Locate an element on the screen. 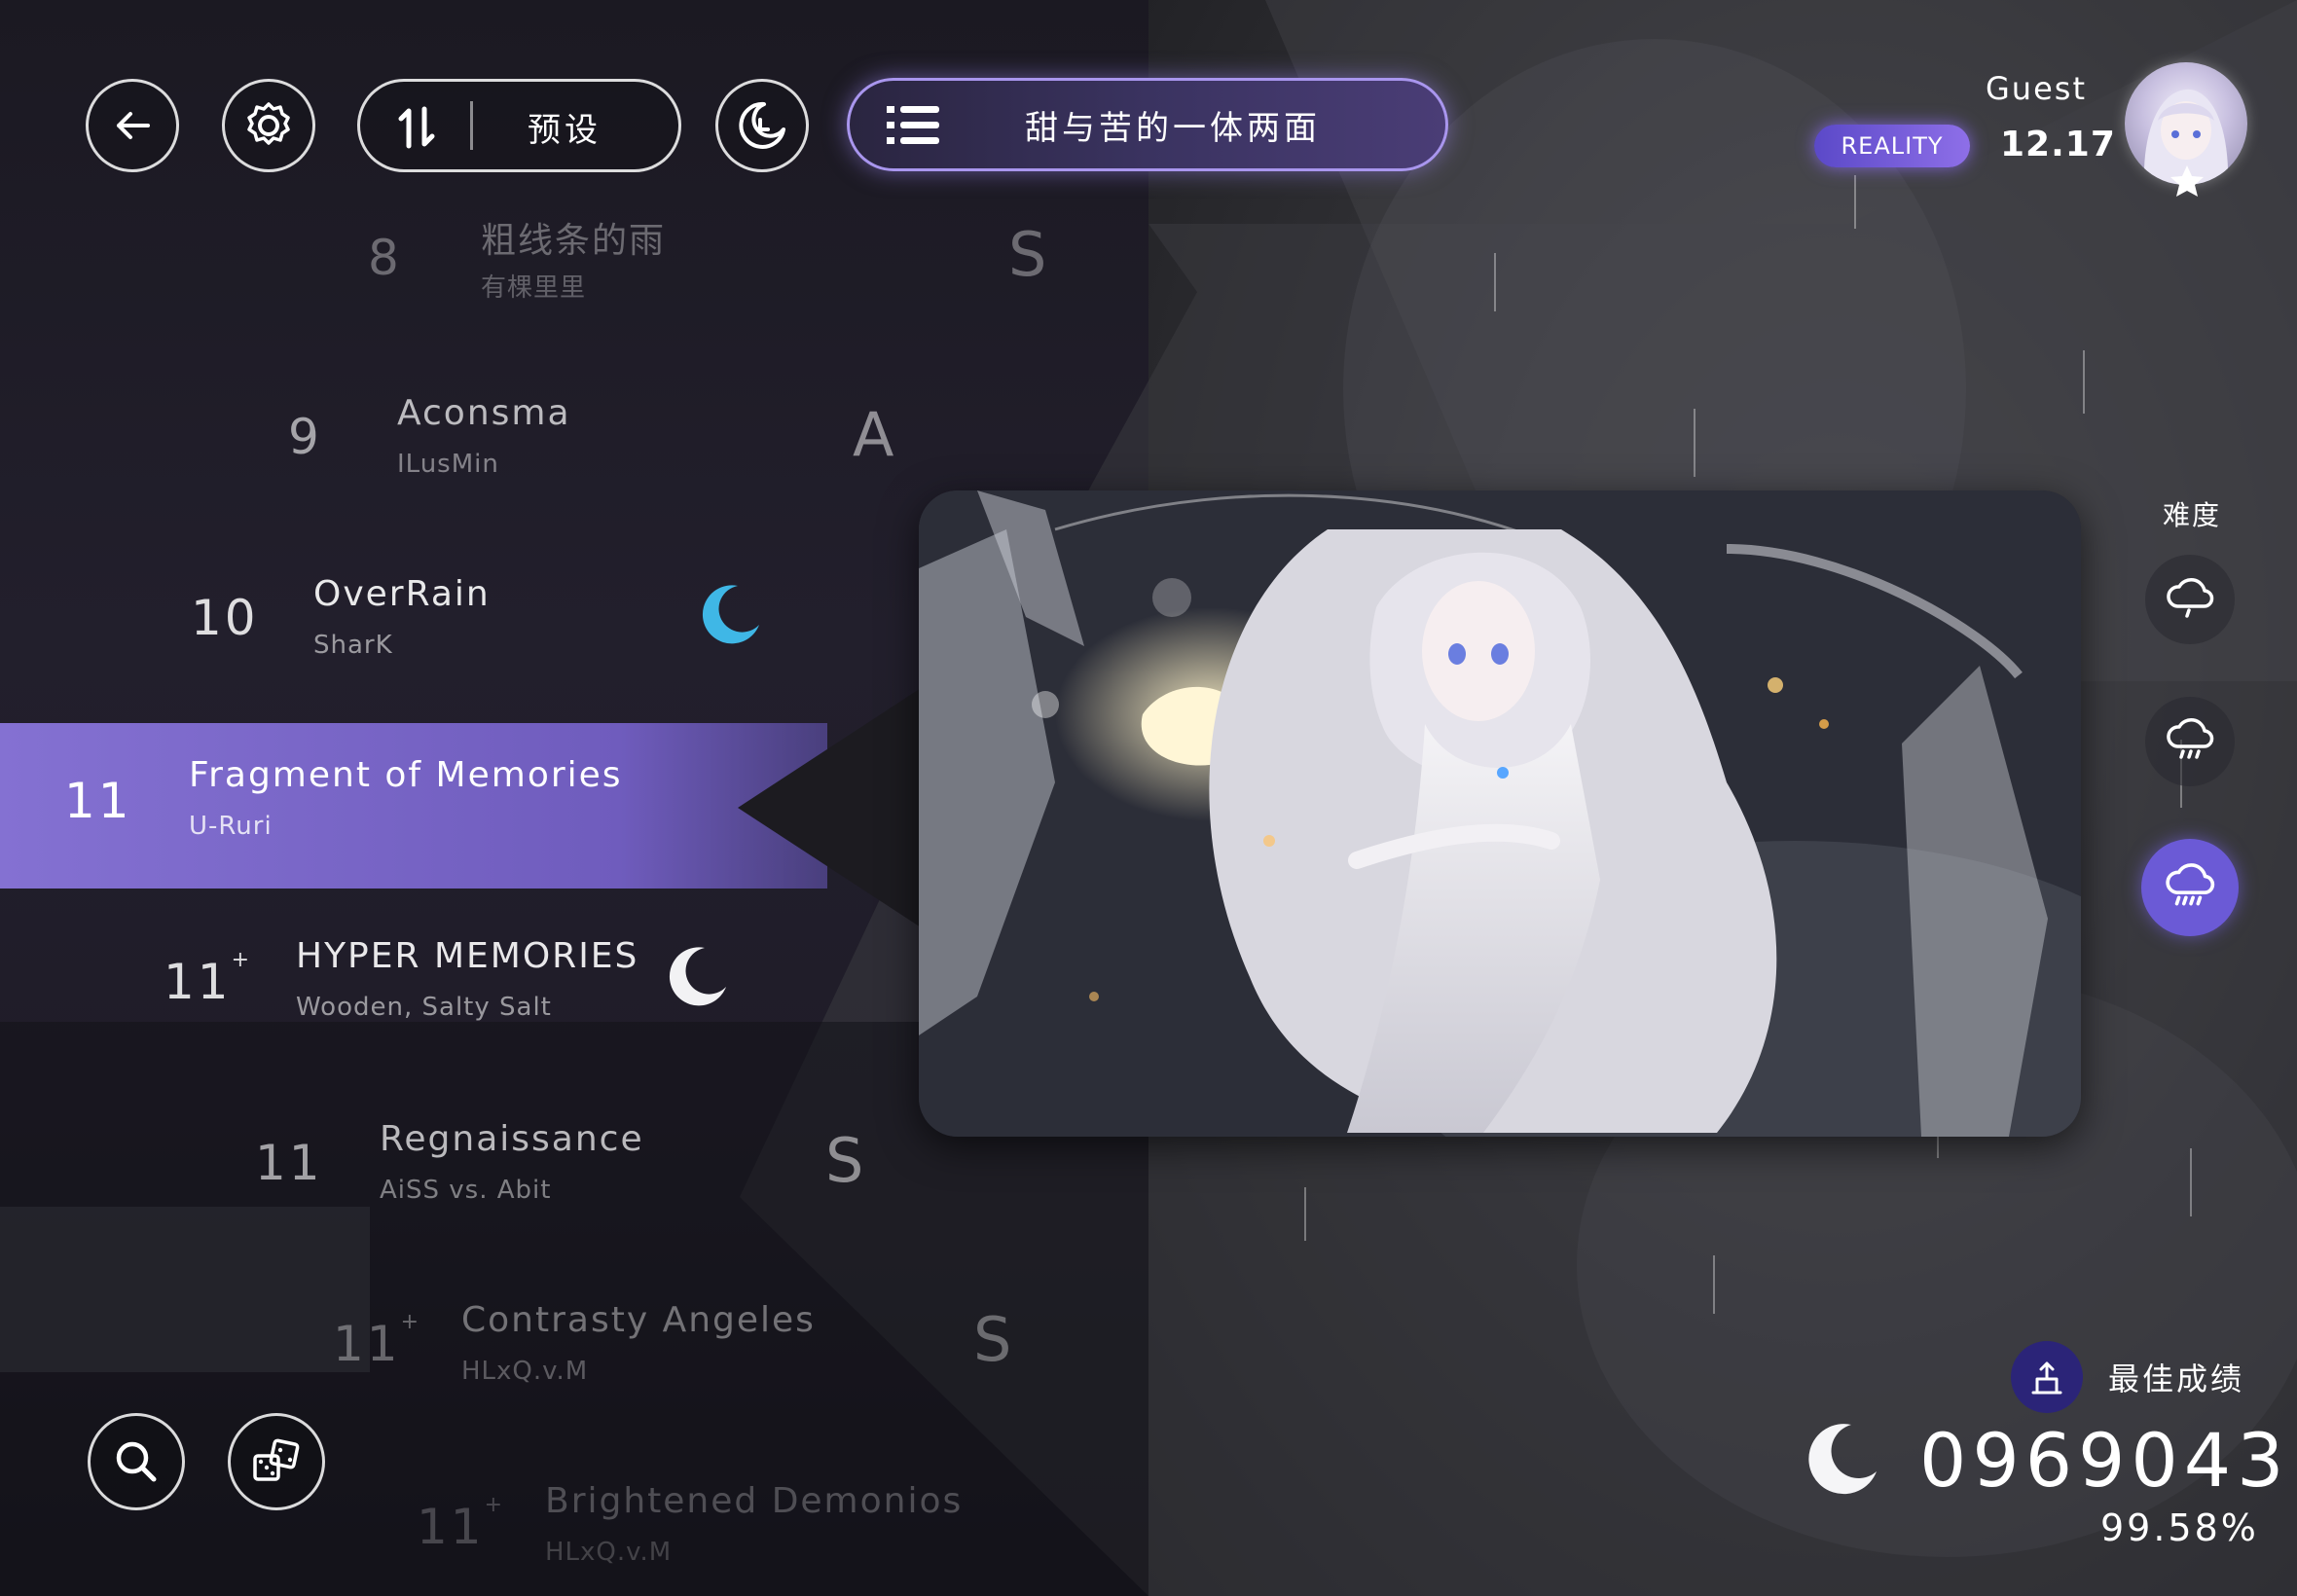 This screenshot has width=2297, height=1596. sort-label: 预设 is located at coordinates (565, 130).